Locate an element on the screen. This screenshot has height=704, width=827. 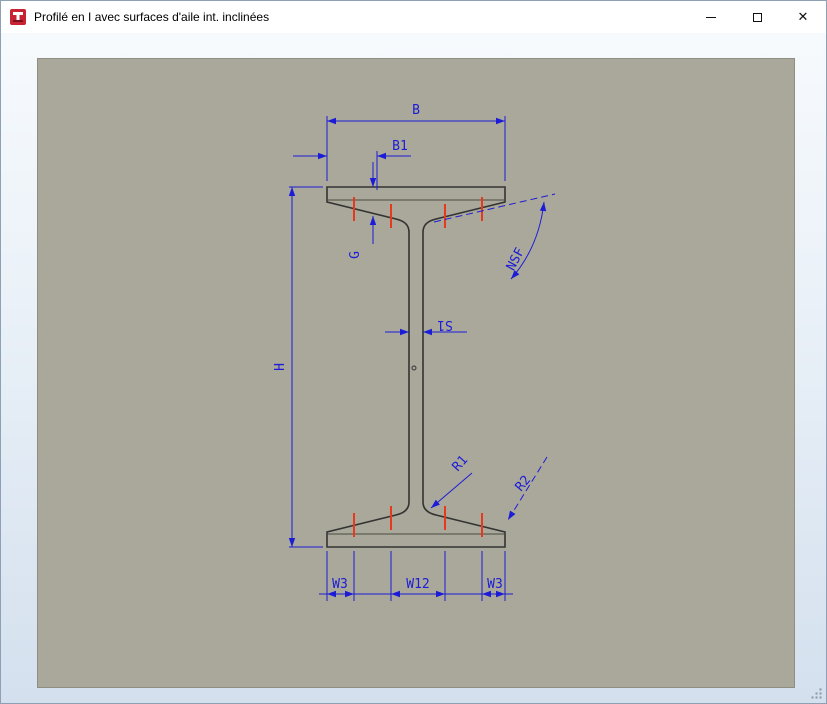
dimension-nsf is located at coordinates (494, 236).